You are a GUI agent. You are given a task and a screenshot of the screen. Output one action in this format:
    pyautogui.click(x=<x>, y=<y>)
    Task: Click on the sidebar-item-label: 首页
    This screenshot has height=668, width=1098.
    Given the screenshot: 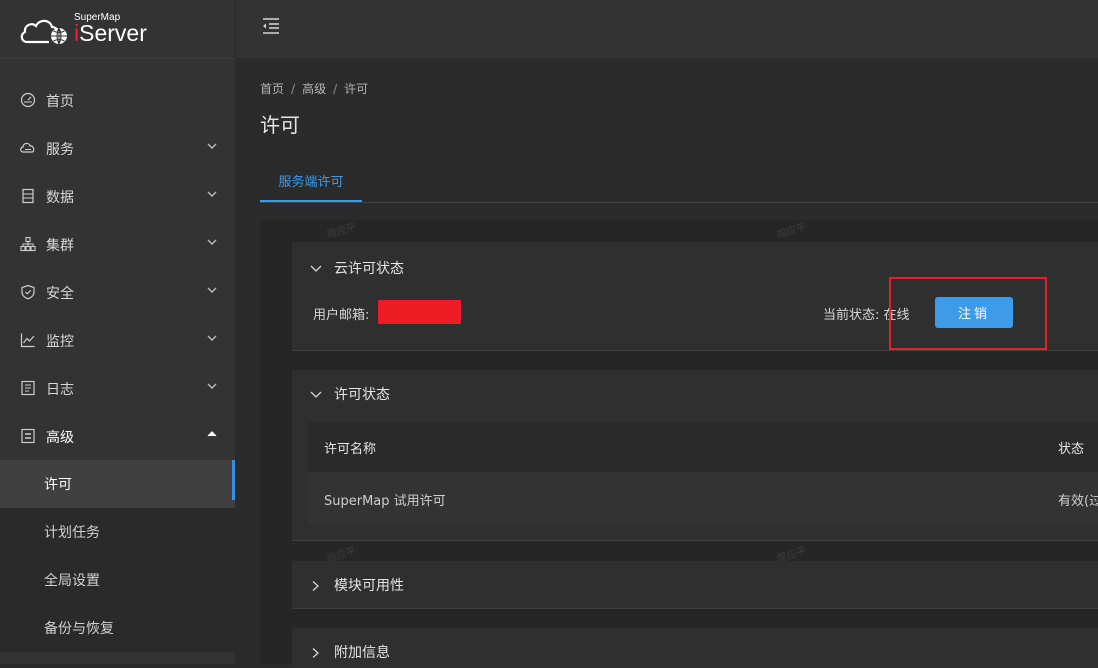 What is the action you would take?
    pyautogui.click(x=60, y=102)
    